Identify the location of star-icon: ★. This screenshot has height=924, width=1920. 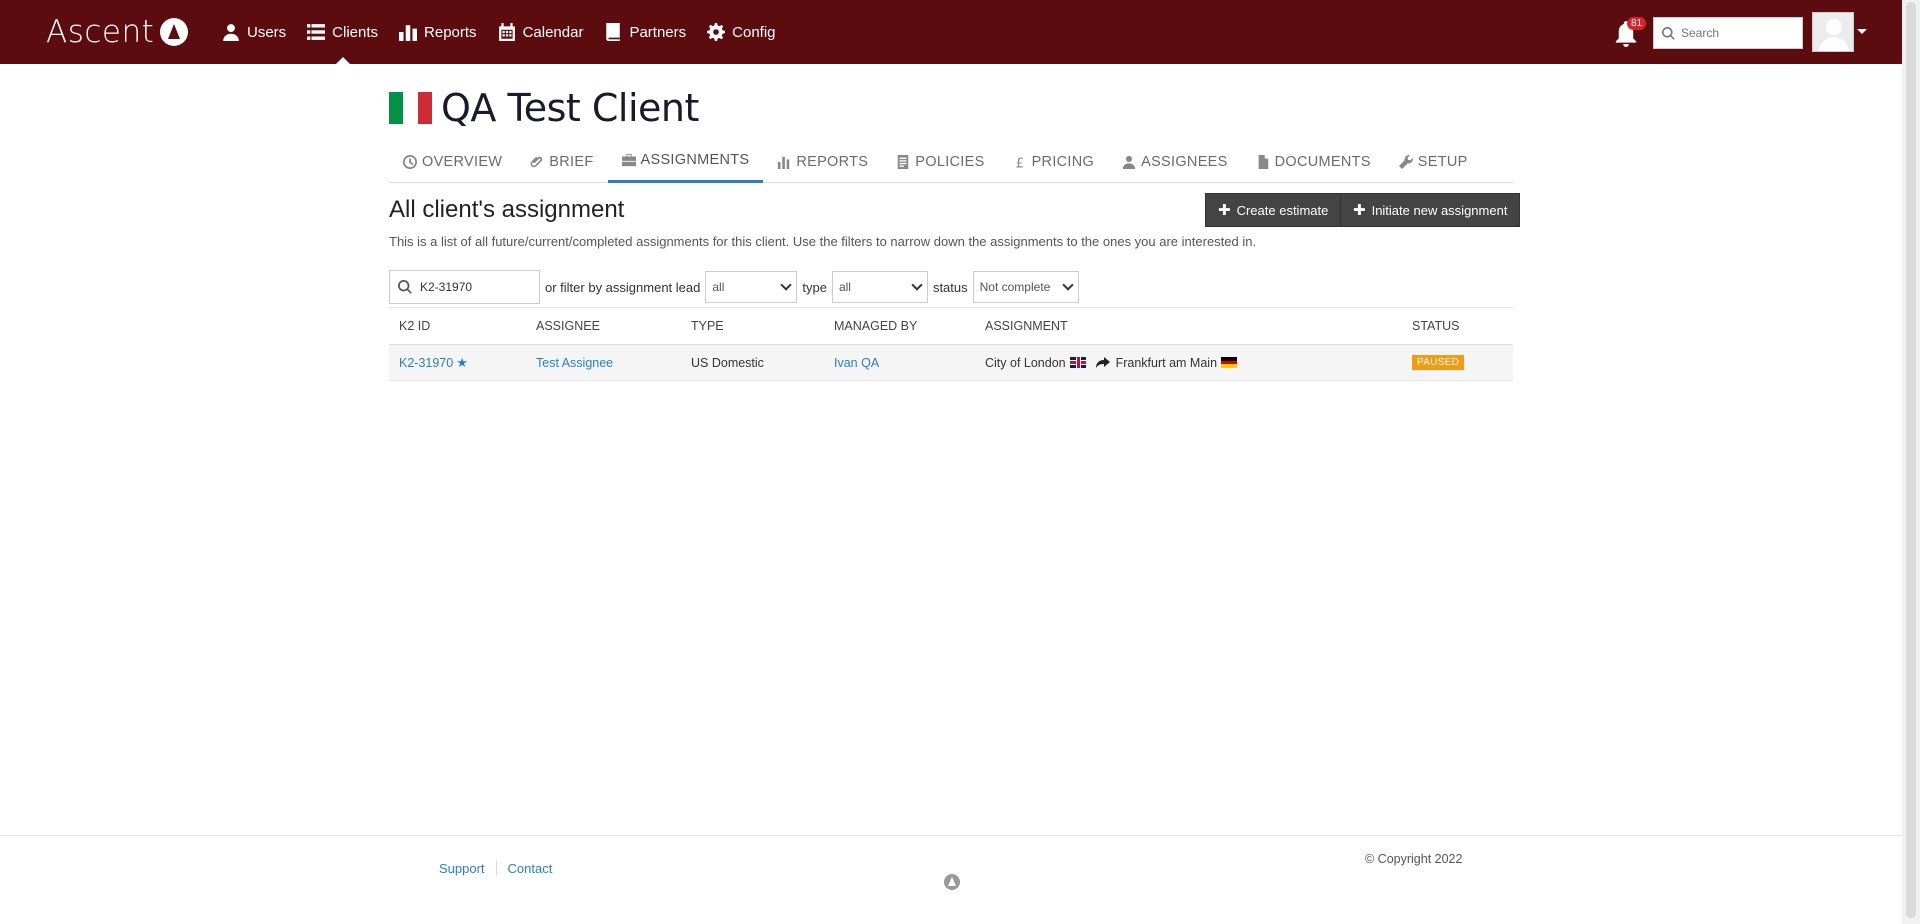
(462, 363).